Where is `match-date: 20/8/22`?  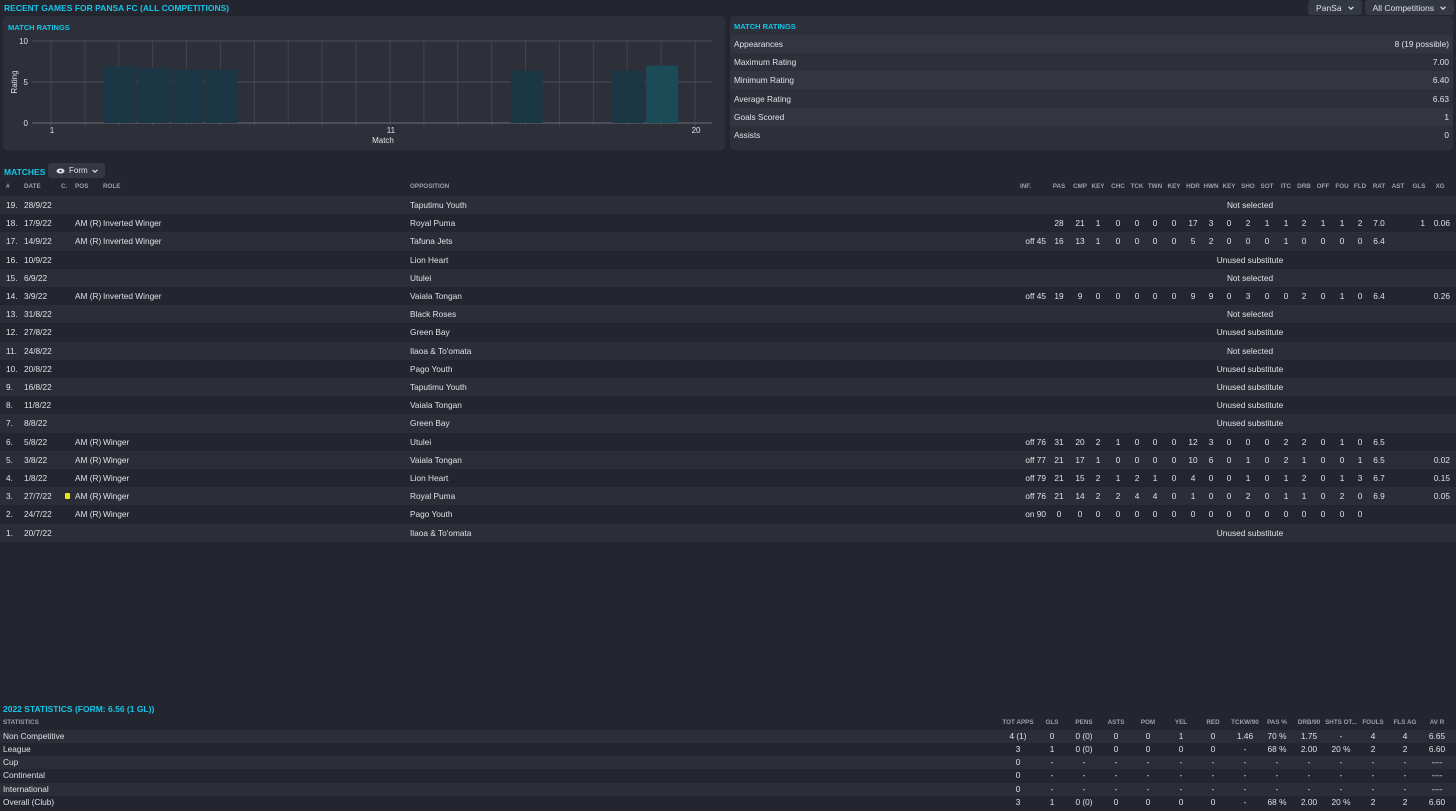
match-date: 20/8/22 is located at coordinates (38, 368).